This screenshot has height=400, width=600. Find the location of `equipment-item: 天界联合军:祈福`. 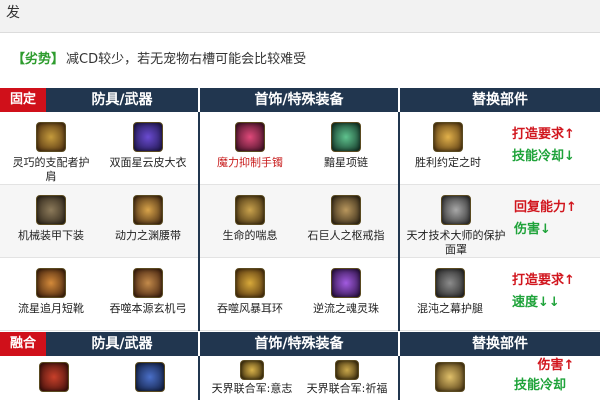

equipment-item: 天界联合军:祈福 is located at coordinates (347, 378).